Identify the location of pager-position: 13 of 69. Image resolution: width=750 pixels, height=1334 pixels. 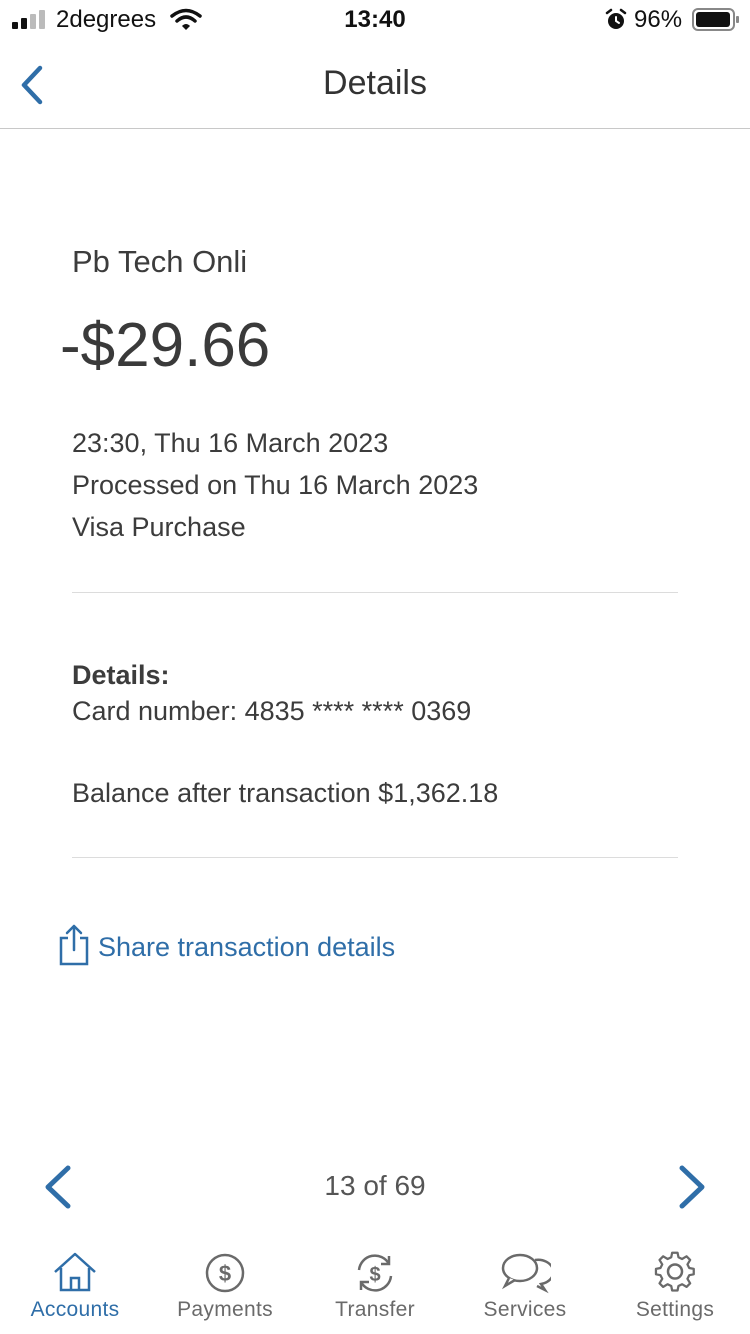
(375, 1185).